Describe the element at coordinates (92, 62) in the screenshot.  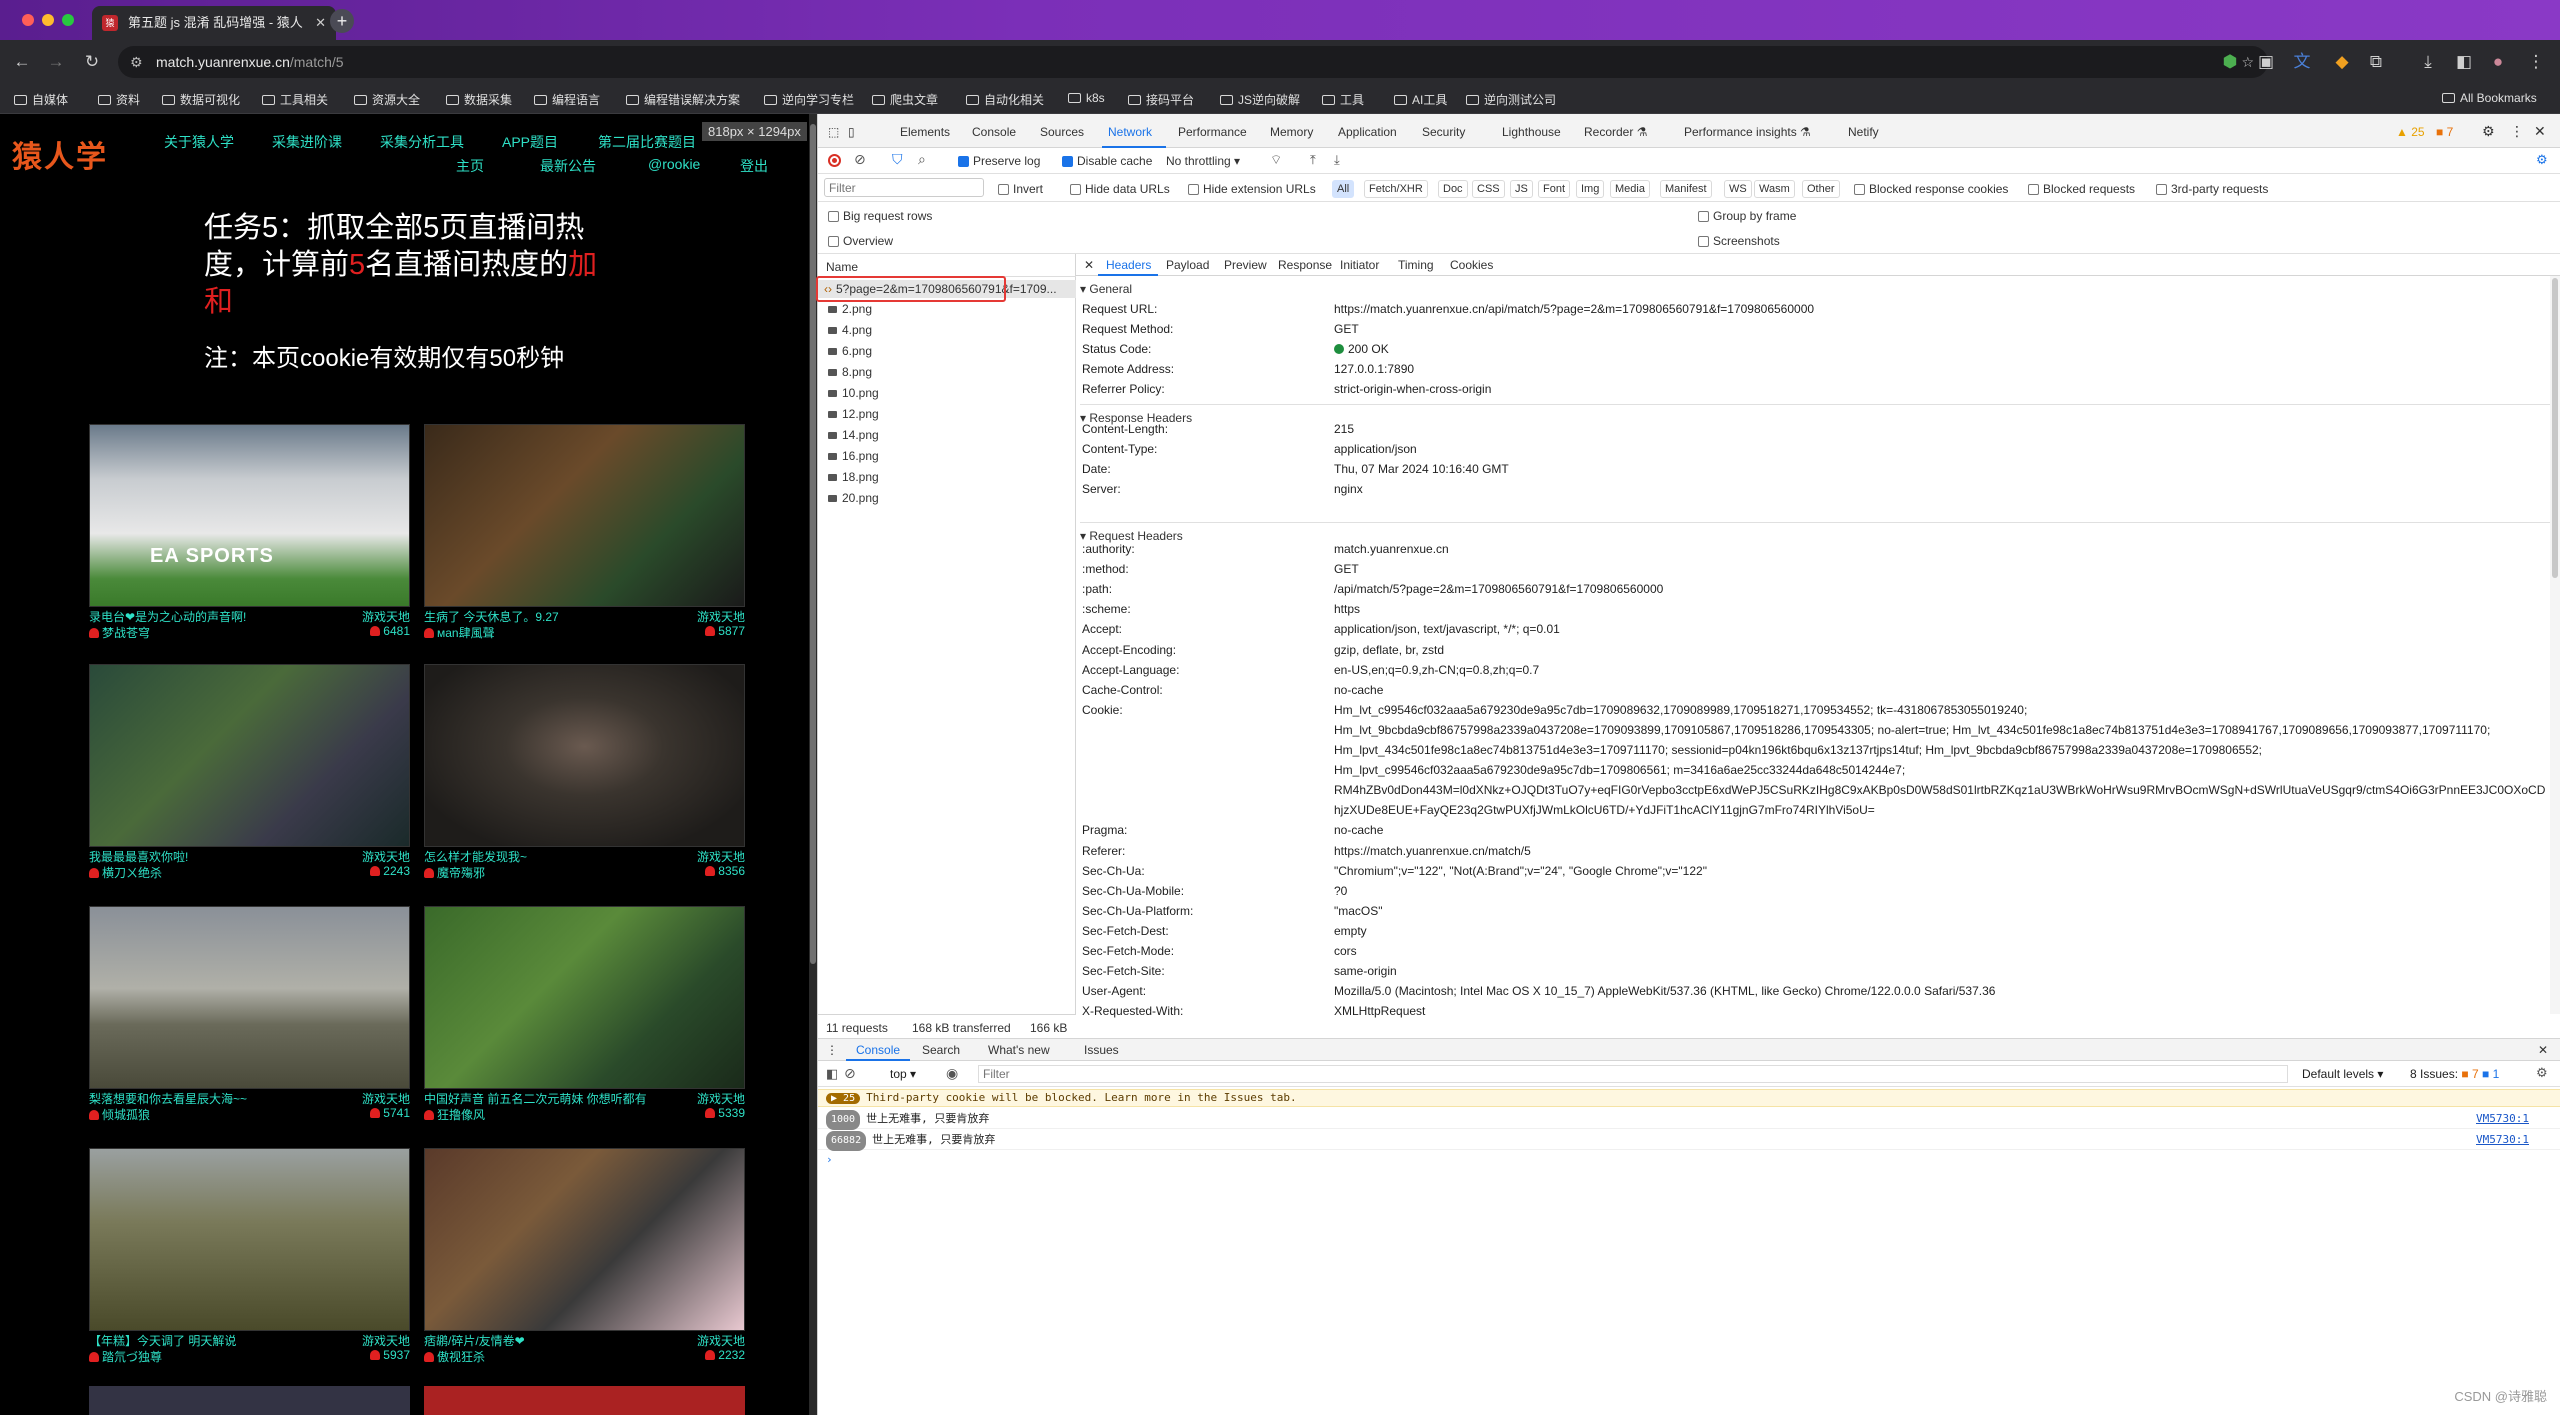
I see `reload-icon: ↻` at that location.